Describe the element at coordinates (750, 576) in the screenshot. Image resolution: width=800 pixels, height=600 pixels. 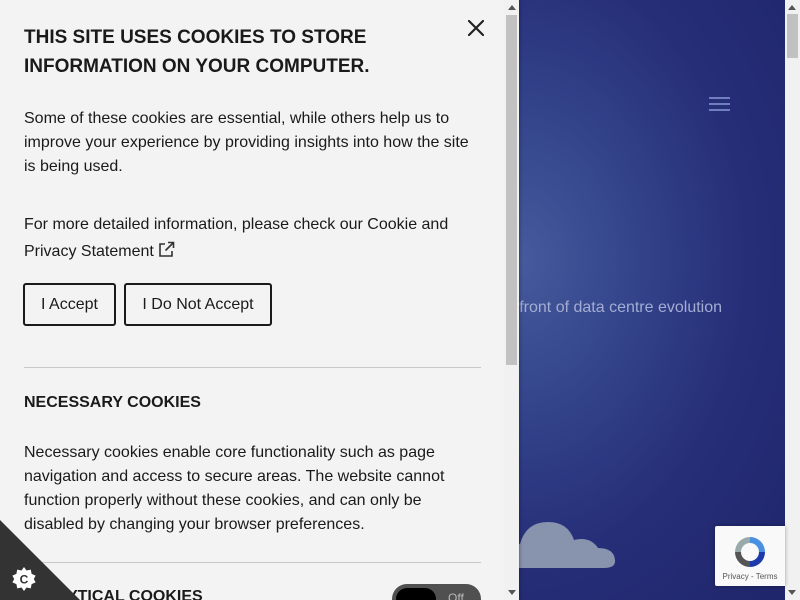
I see `recaptcha-links: Privacy - Terms` at that location.